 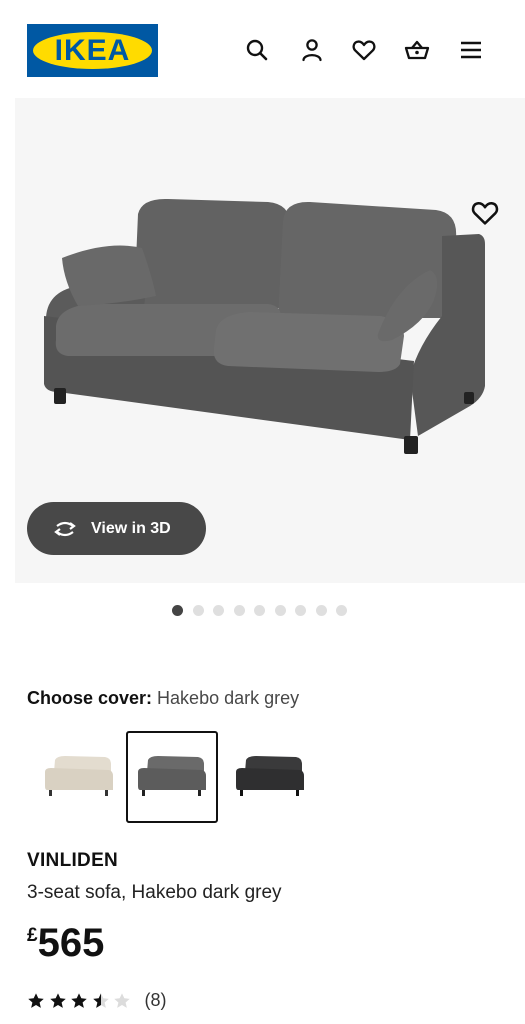 I want to click on product-price: £ 565, so click(x=65, y=943).